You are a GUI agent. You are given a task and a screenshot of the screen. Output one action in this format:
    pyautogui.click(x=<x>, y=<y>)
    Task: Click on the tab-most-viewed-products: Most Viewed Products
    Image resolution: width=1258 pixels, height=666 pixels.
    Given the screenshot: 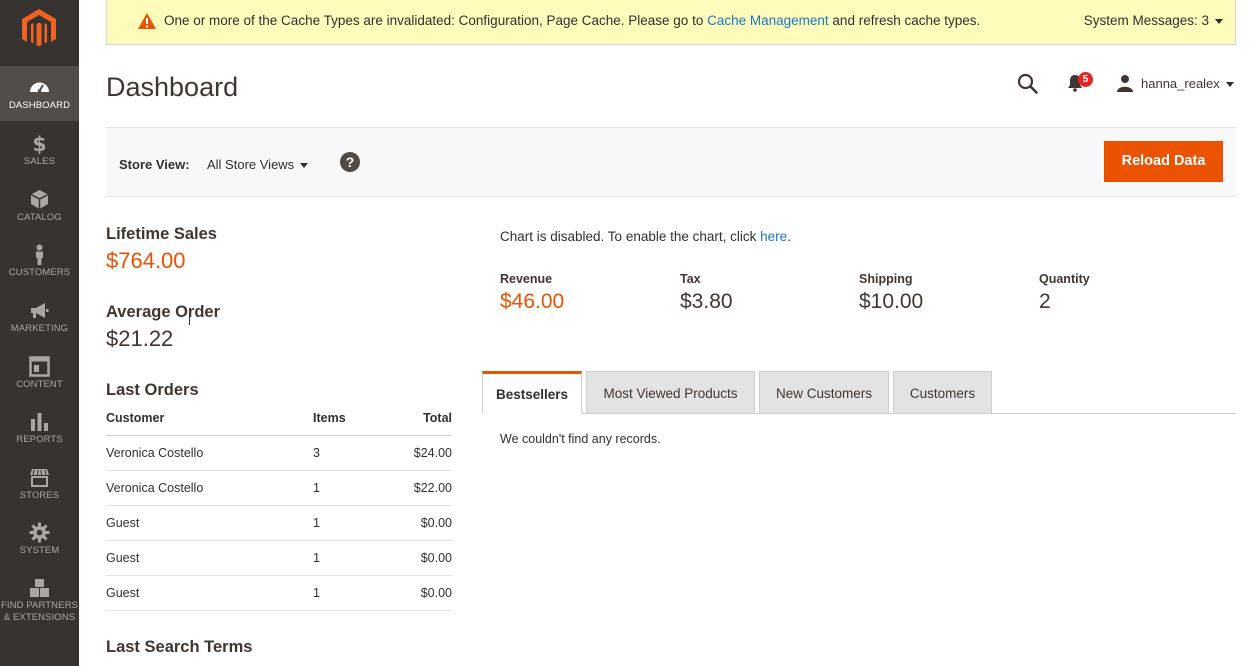 What is the action you would take?
    pyautogui.click(x=670, y=392)
    